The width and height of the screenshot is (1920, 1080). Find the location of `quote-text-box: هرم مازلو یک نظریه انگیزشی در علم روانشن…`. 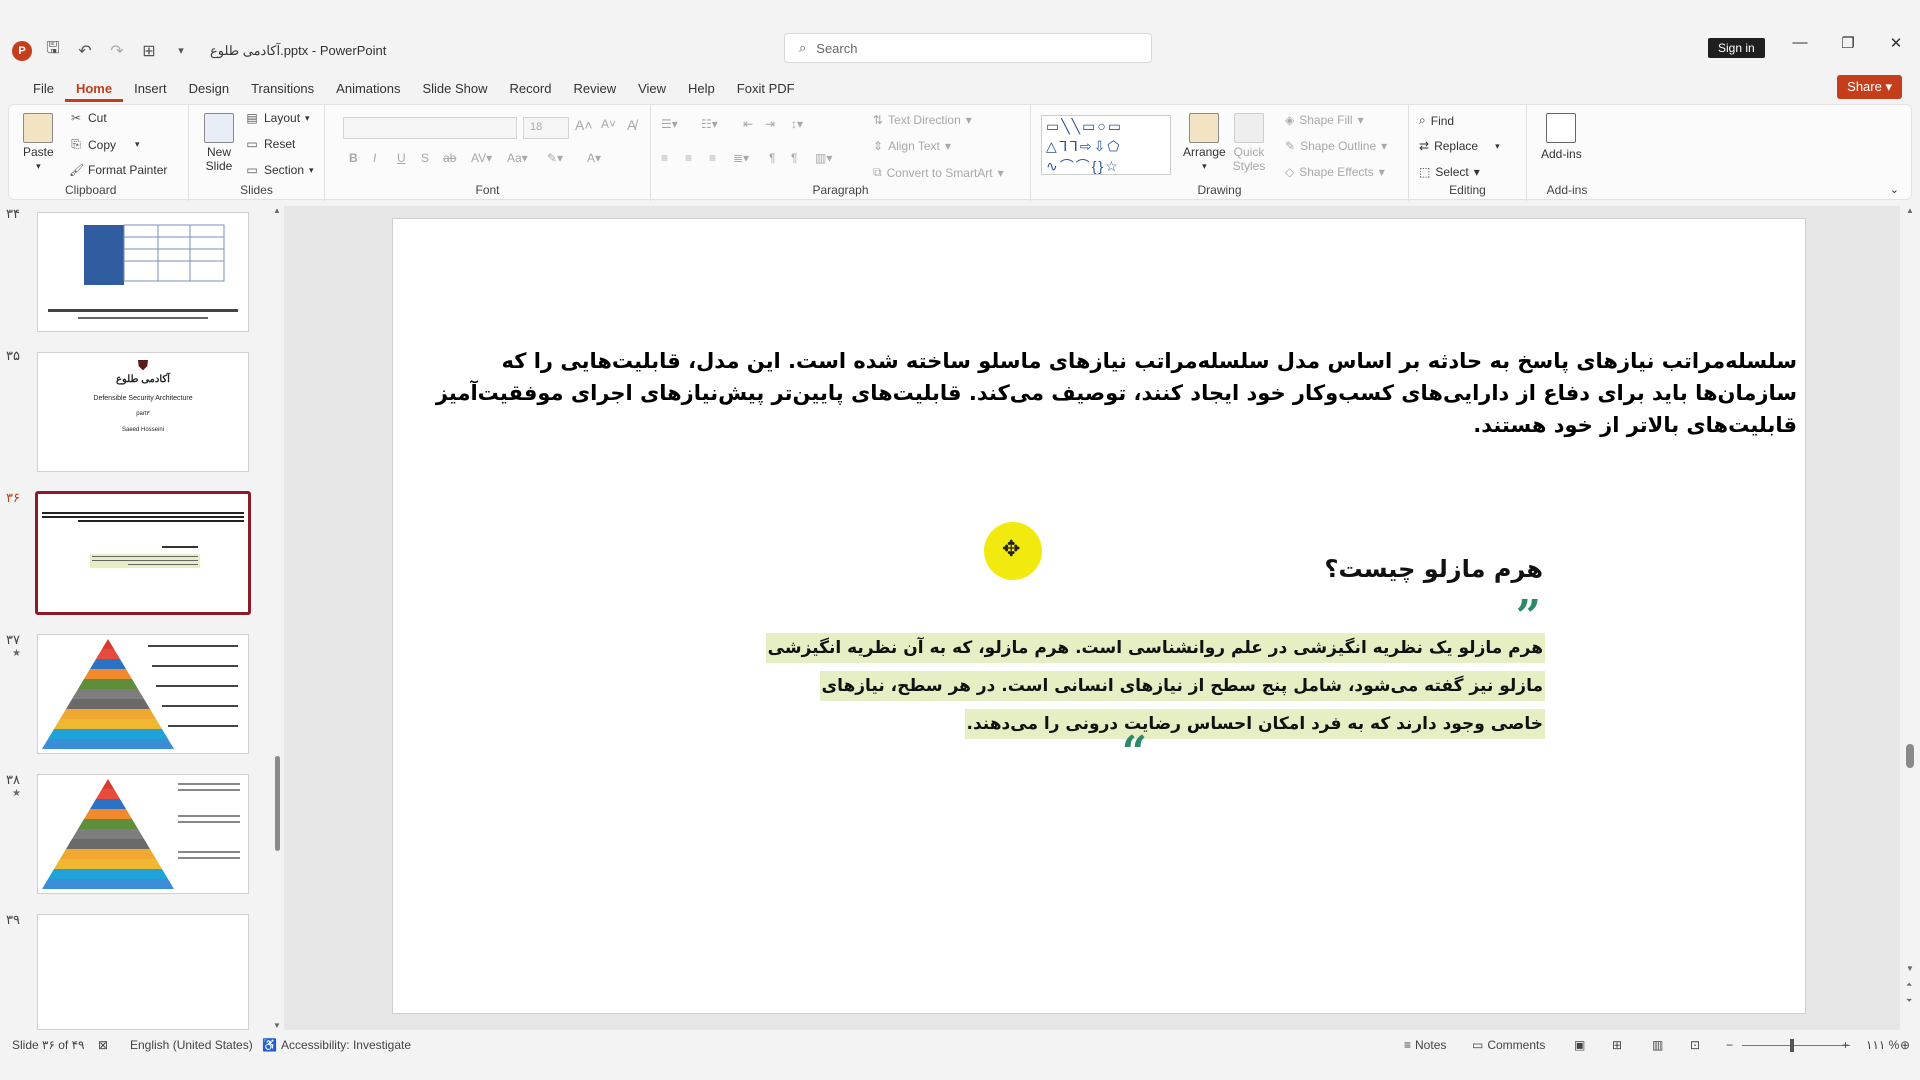

quote-text-box: هرم مازلو یک نظریه انگیزشی در علم روانشن… is located at coordinates (1155, 686).